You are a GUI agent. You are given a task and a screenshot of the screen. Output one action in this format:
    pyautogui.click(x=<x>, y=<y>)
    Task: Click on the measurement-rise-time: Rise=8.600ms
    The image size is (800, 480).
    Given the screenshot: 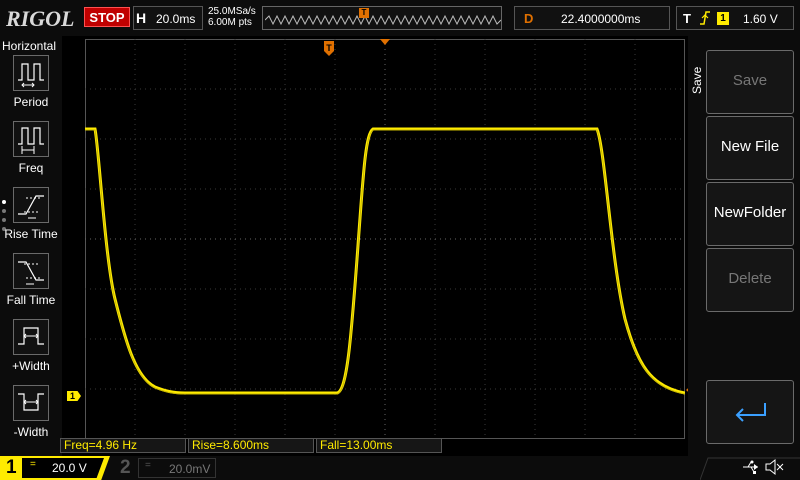 What is the action you would take?
    pyautogui.click(x=251, y=445)
    